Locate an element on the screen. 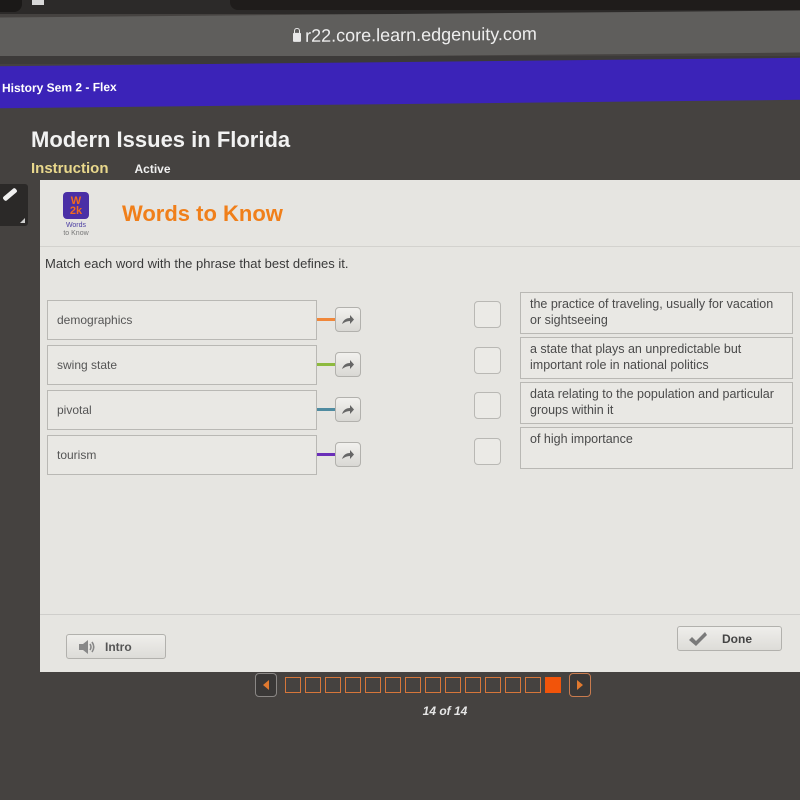 The image size is (800, 800). word-item-tourism: tourism is located at coordinates (182, 455).